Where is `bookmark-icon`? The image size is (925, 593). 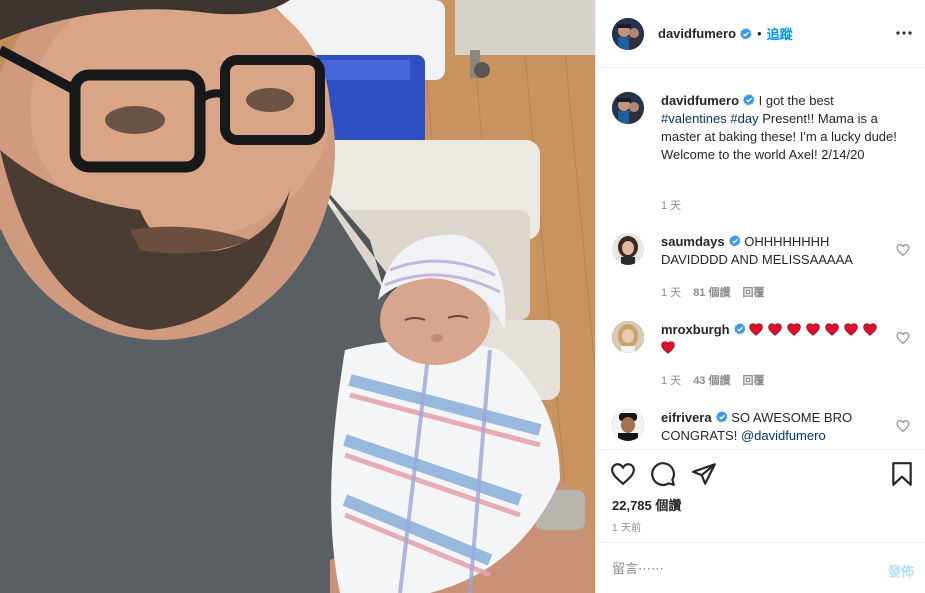 bookmark-icon is located at coordinates (902, 474).